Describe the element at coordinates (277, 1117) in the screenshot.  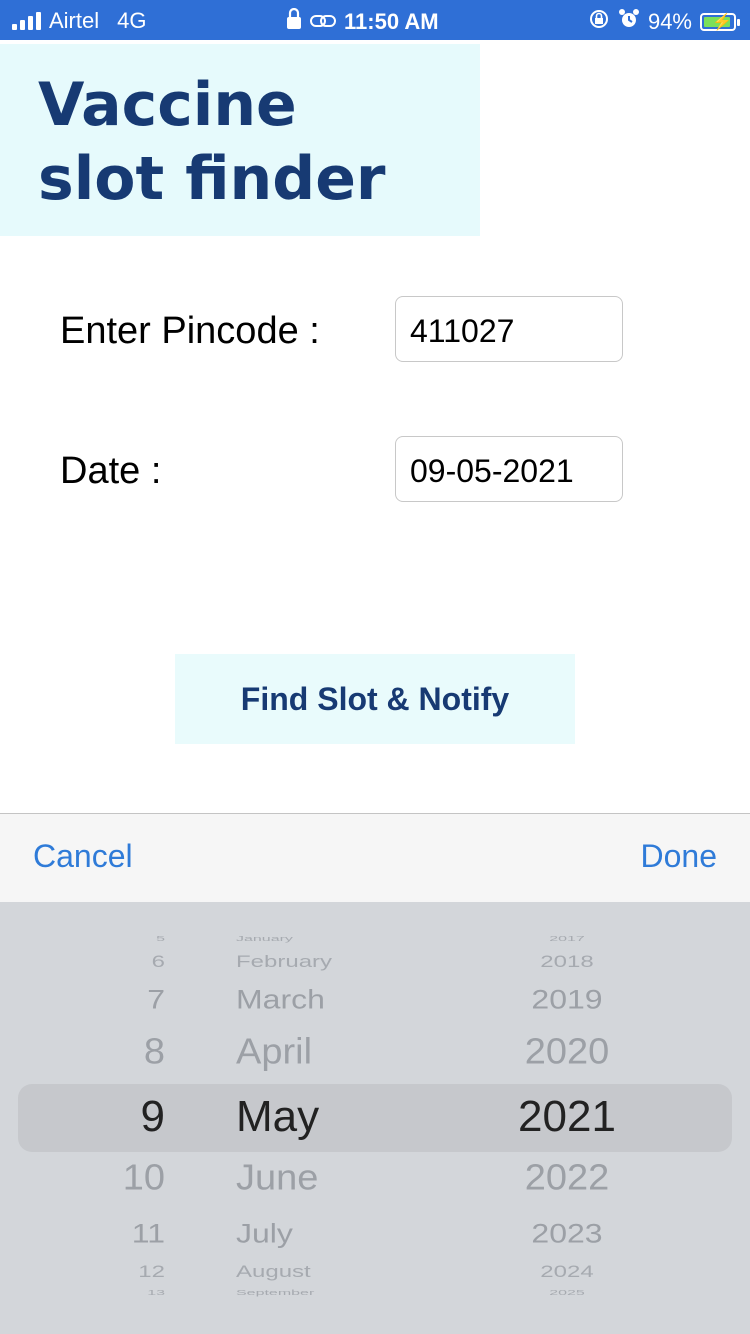
I see `picker-month-item-selected: May` at that location.